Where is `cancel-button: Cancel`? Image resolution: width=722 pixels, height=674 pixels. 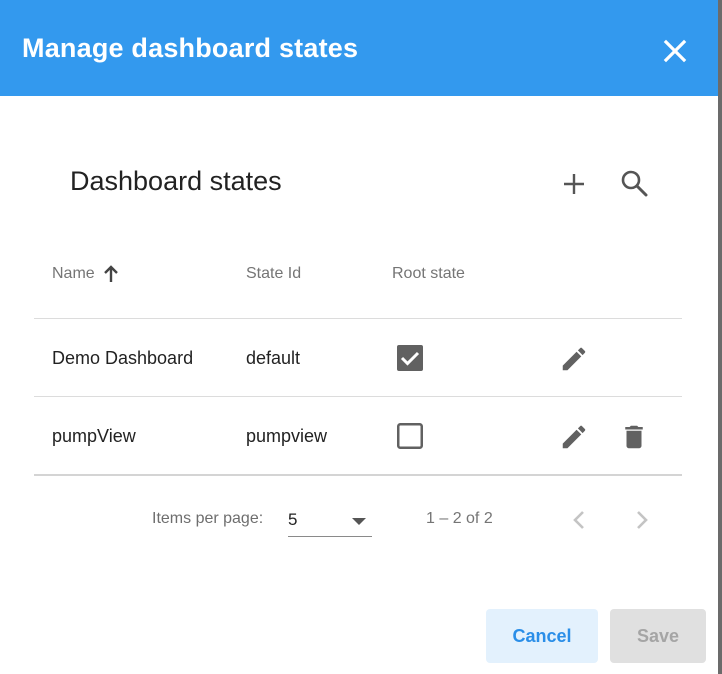
cancel-button: Cancel is located at coordinates (542, 636).